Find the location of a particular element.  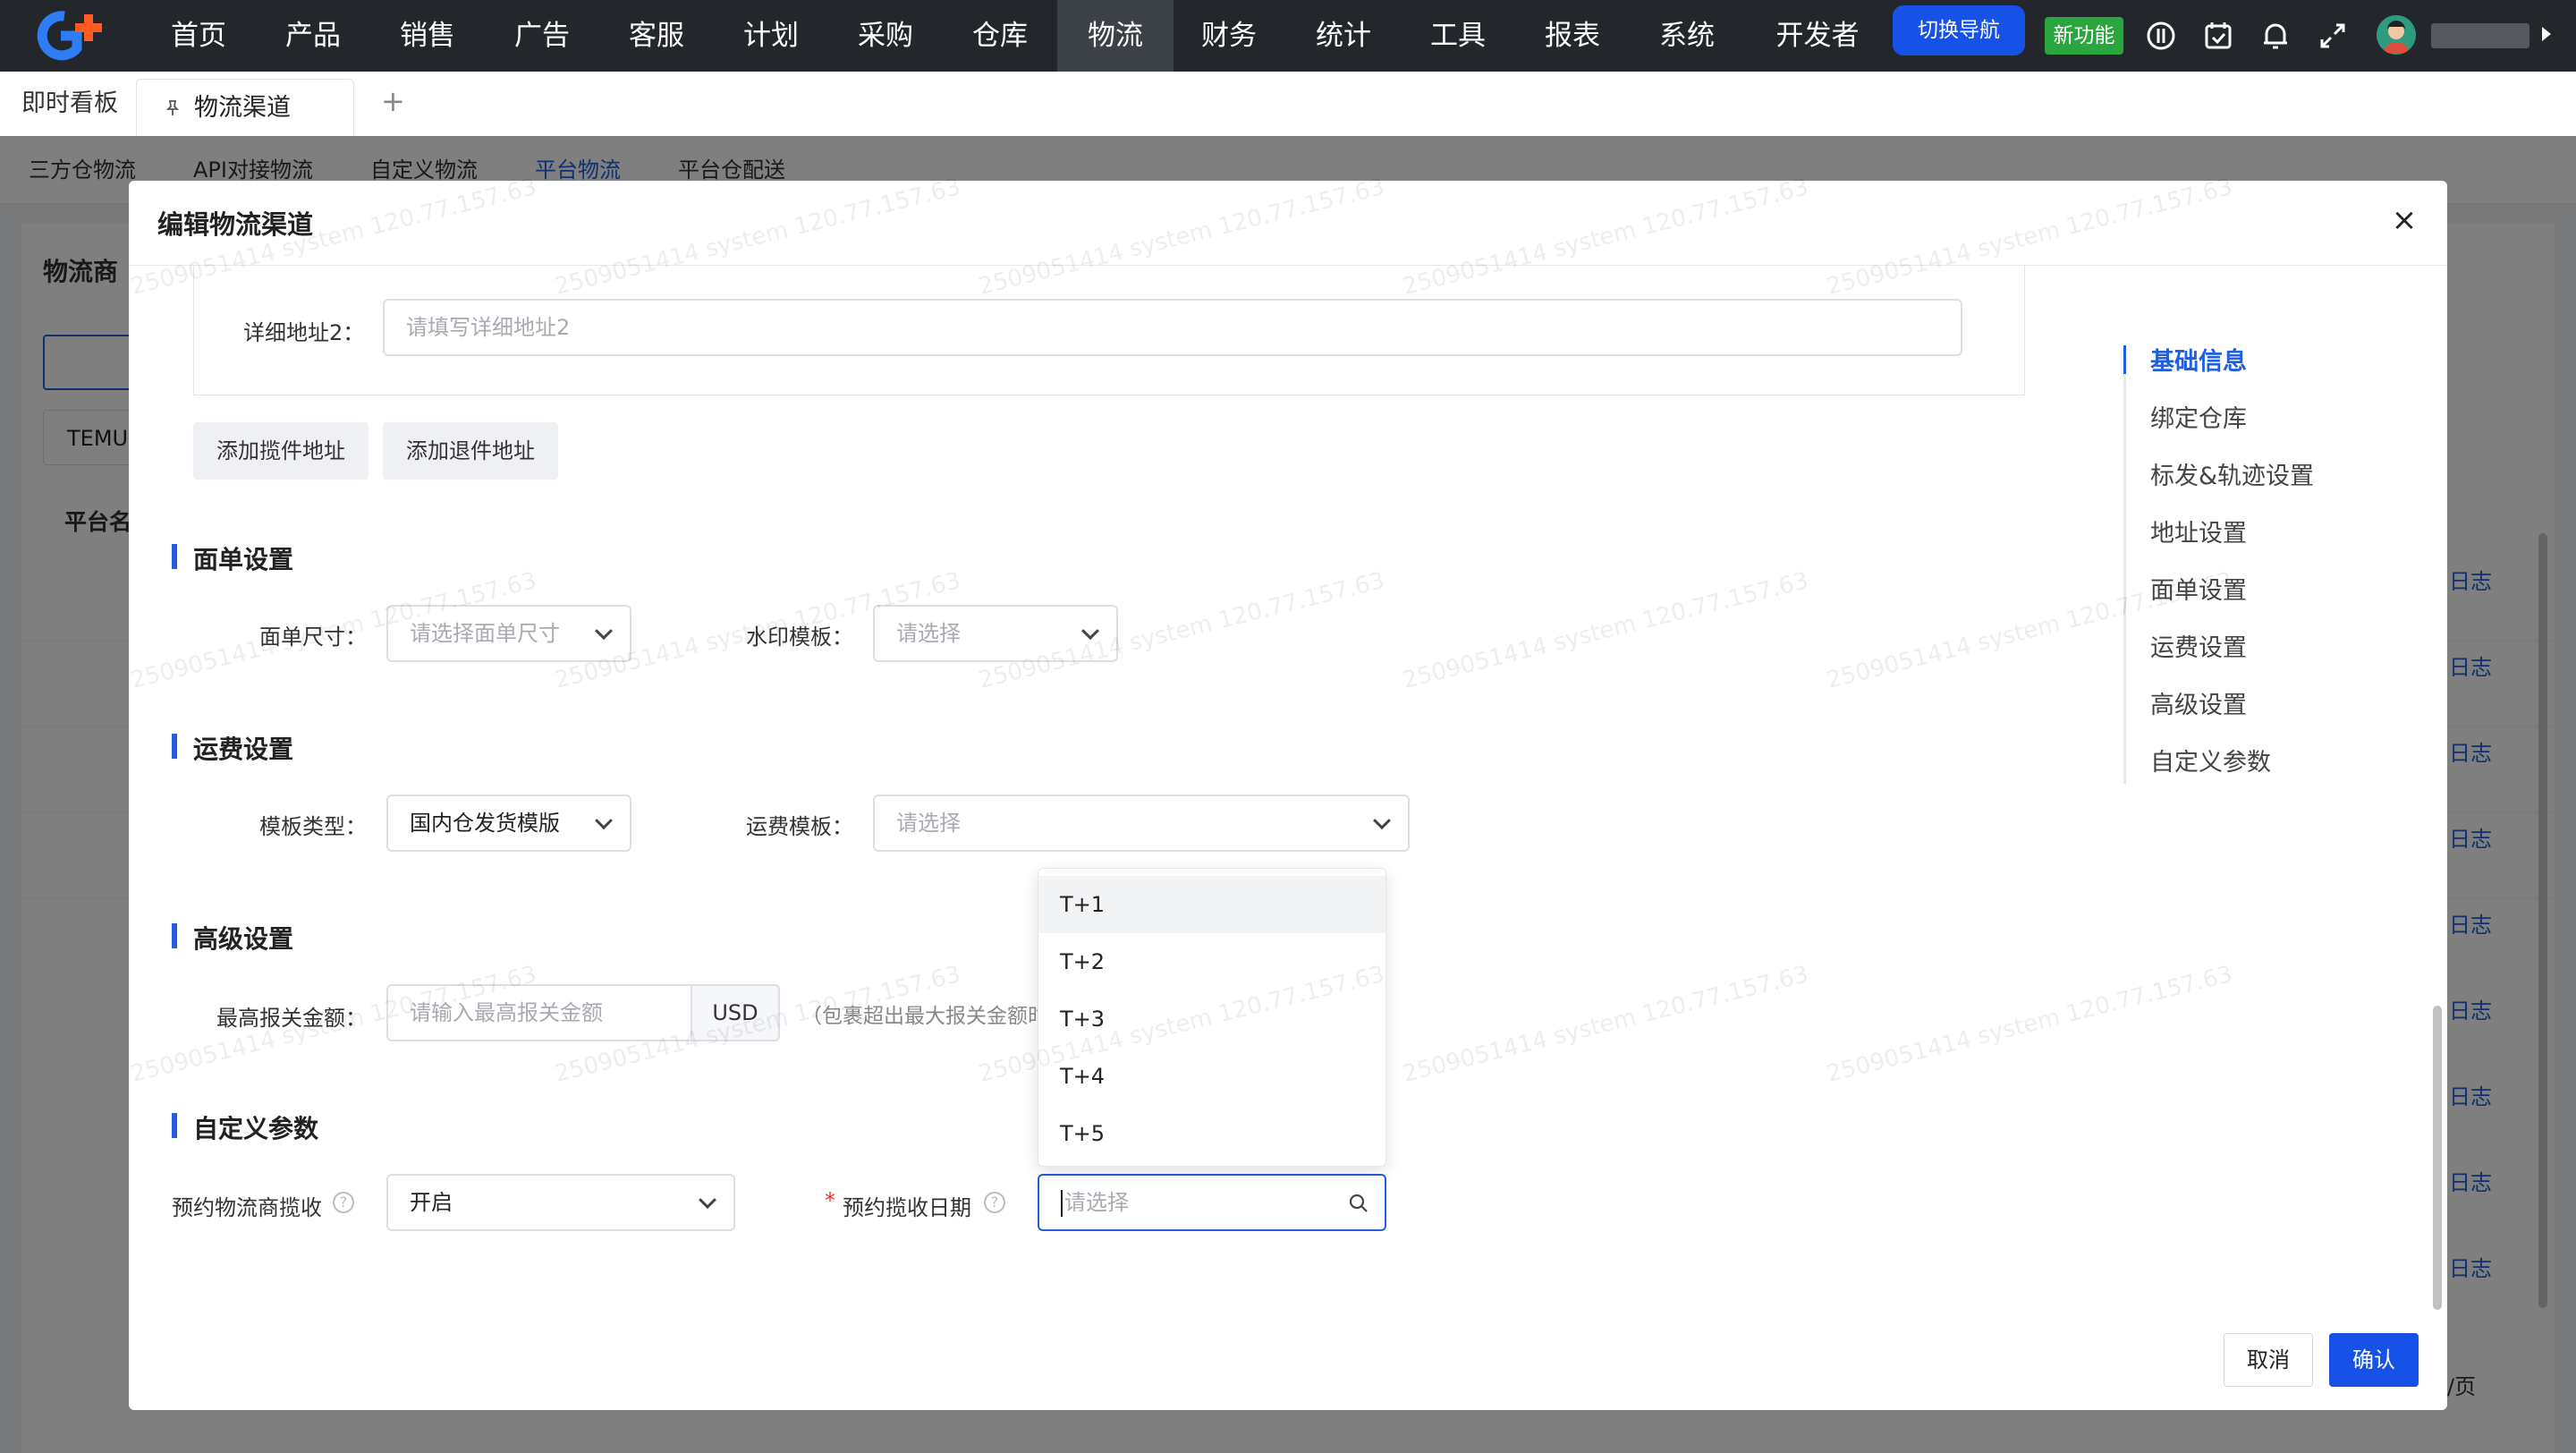

anchor-nav-track is located at coordinates (2124, 564).